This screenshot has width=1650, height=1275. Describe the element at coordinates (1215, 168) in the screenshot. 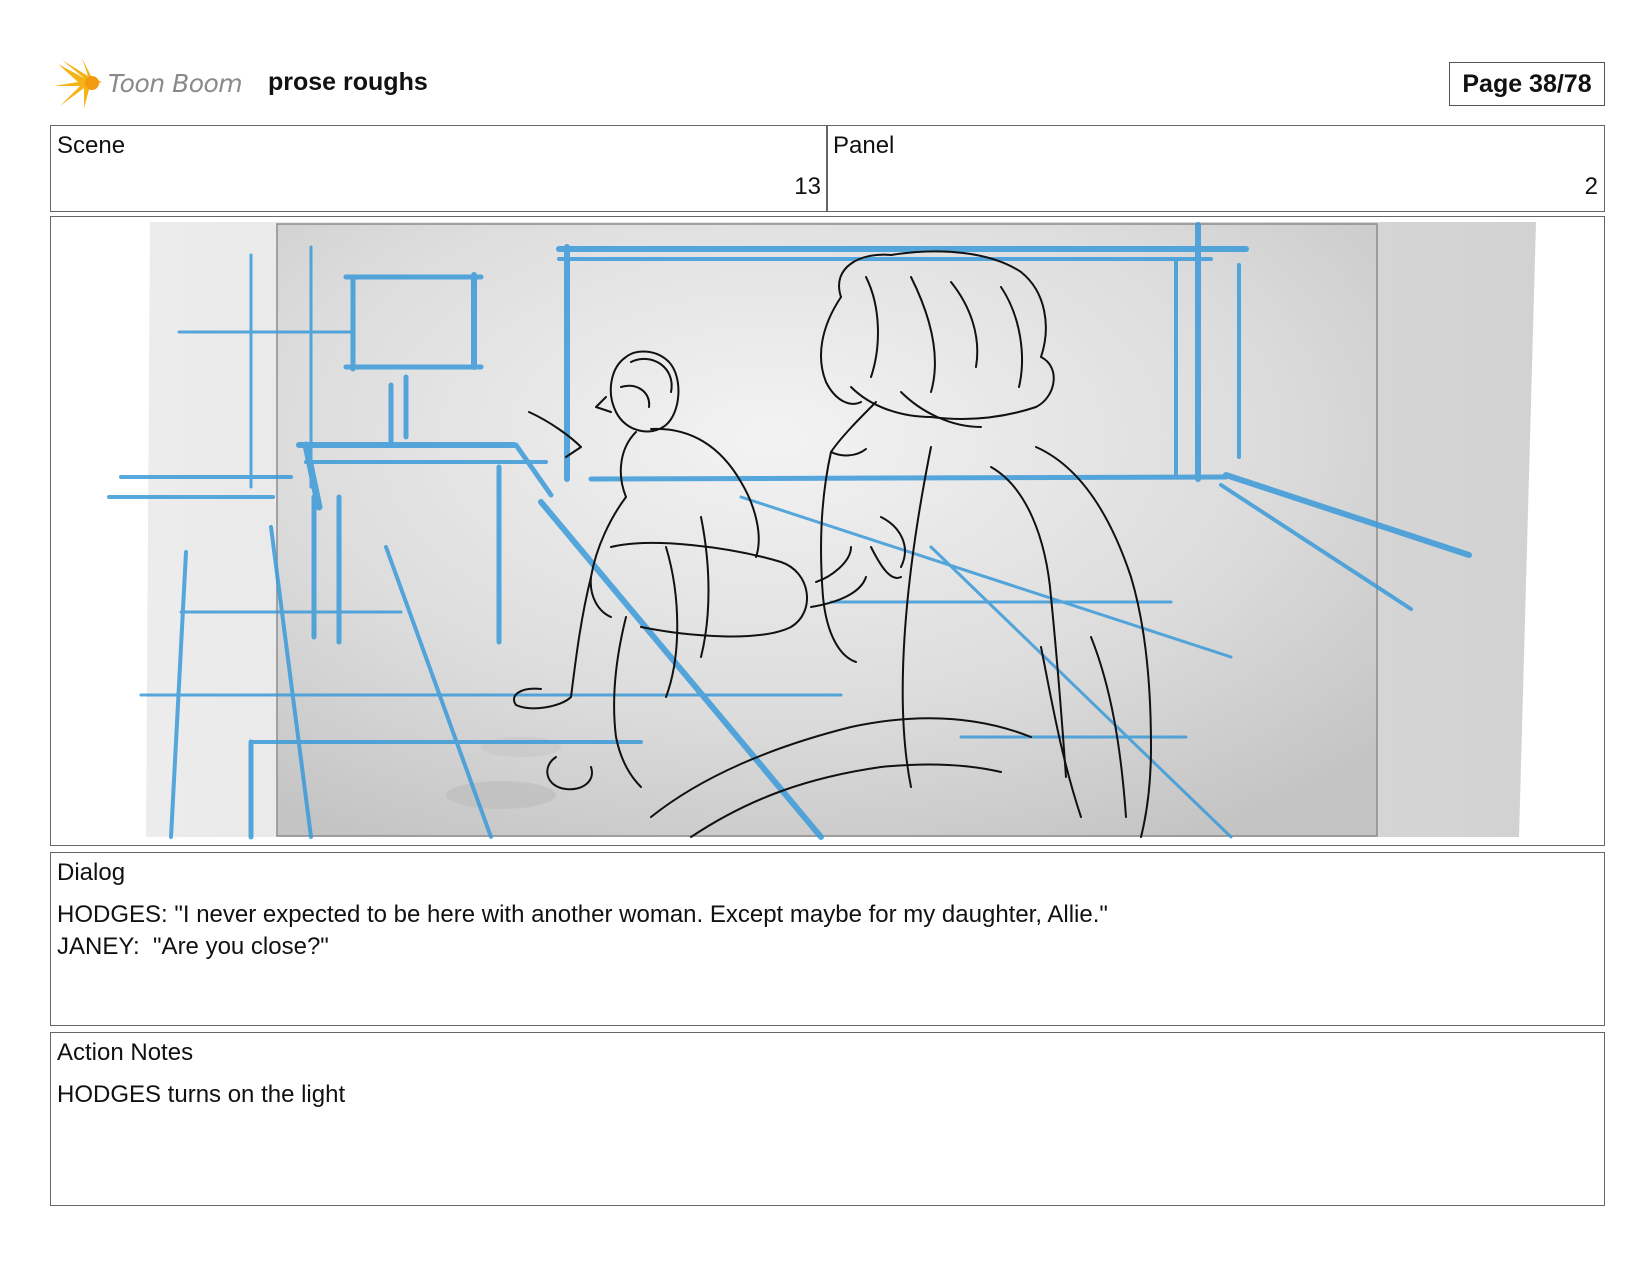

I see `panel-field: Panel 2` at that location.